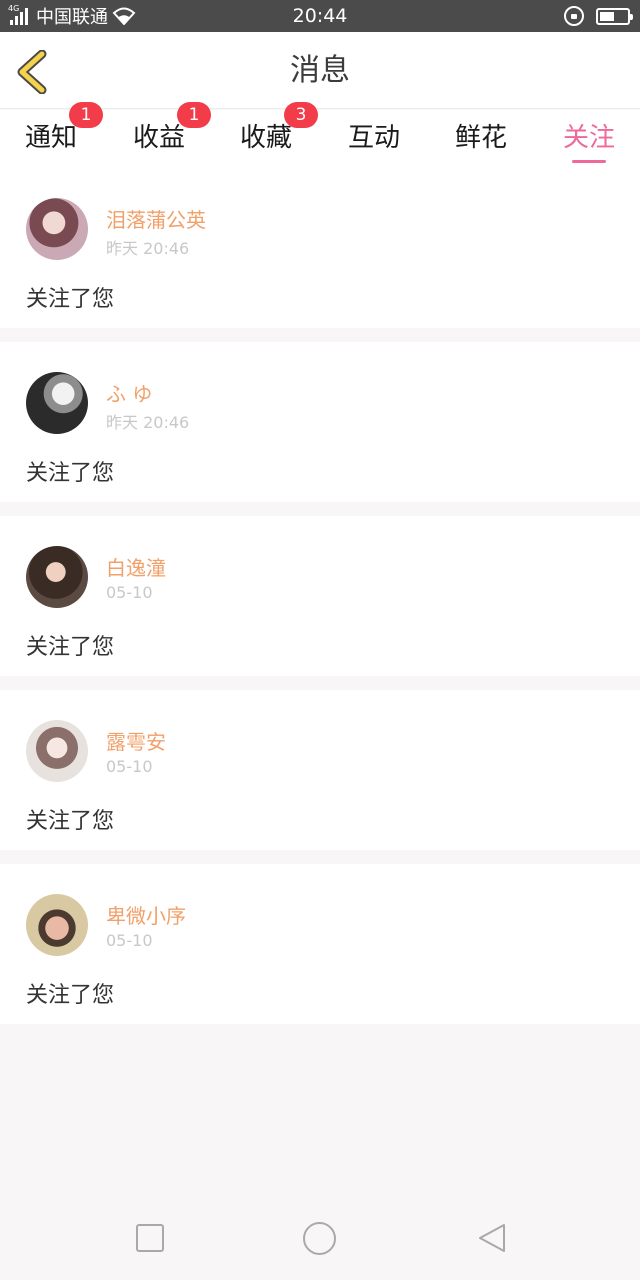  I want to click on tab-notice: 通知 1, so click(52, 135).